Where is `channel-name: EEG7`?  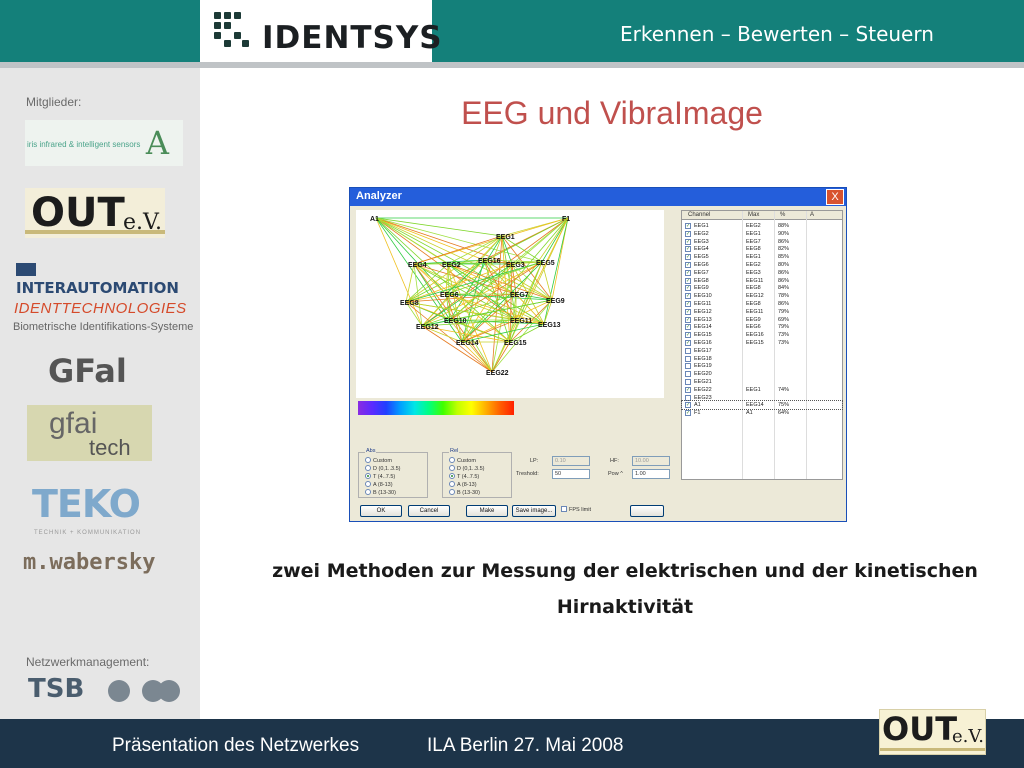
channel-name: EEG7 is located at coordinates (701, 272).